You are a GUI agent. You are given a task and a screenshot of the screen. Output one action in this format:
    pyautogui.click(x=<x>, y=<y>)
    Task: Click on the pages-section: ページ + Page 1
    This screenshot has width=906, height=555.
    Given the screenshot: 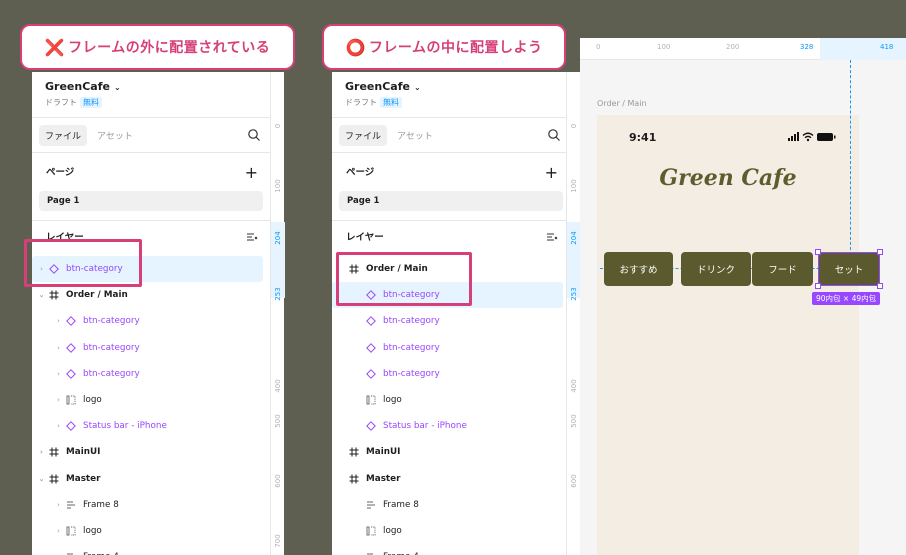 What is the action you would take?
    pyautogui.click(x=151, y=186)
    